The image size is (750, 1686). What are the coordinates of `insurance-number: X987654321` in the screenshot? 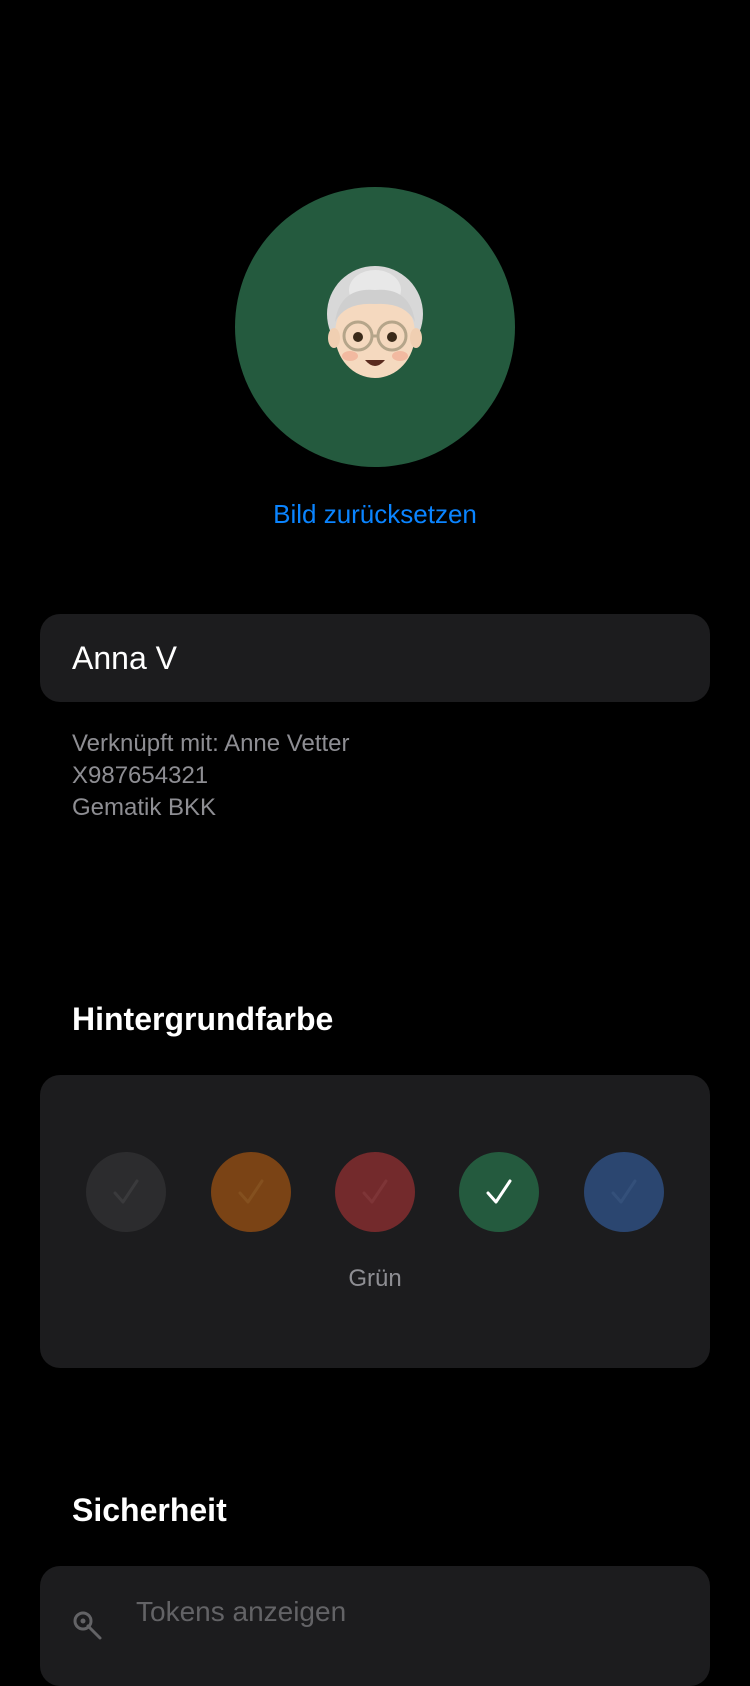 It's located at (140, 775).